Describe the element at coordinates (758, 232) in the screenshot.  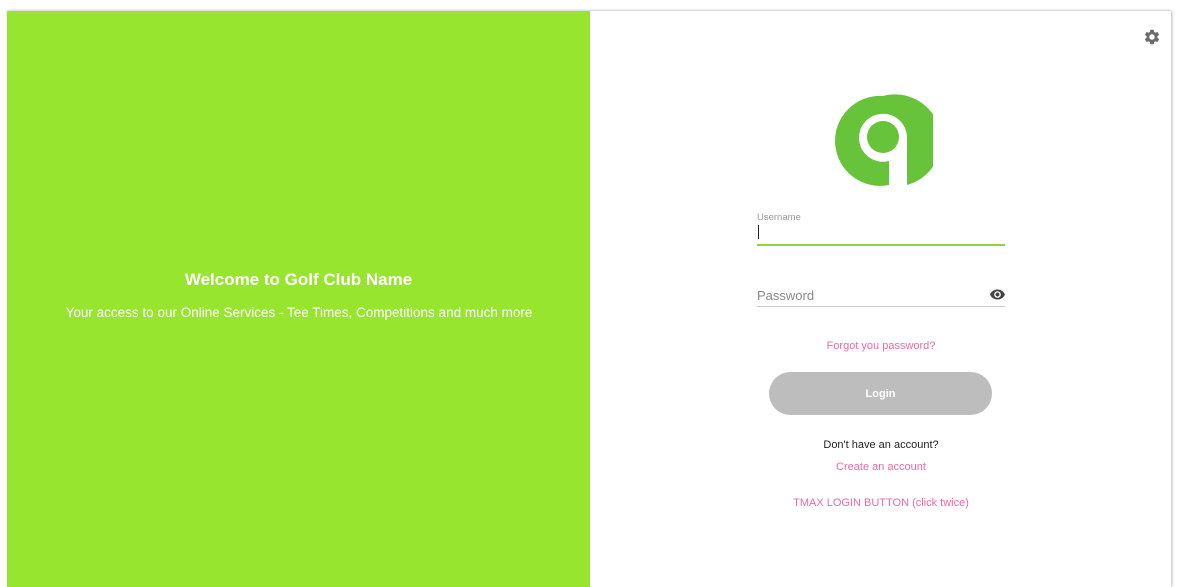
I see `text-cursor` at that location.